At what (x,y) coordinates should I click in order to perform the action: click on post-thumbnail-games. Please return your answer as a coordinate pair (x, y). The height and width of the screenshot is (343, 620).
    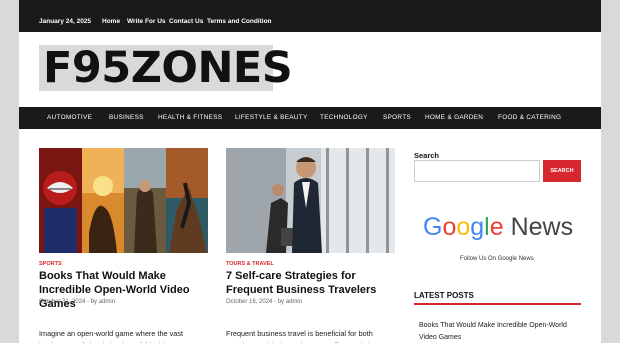
    Looking at the image, I should click on (123, 200).